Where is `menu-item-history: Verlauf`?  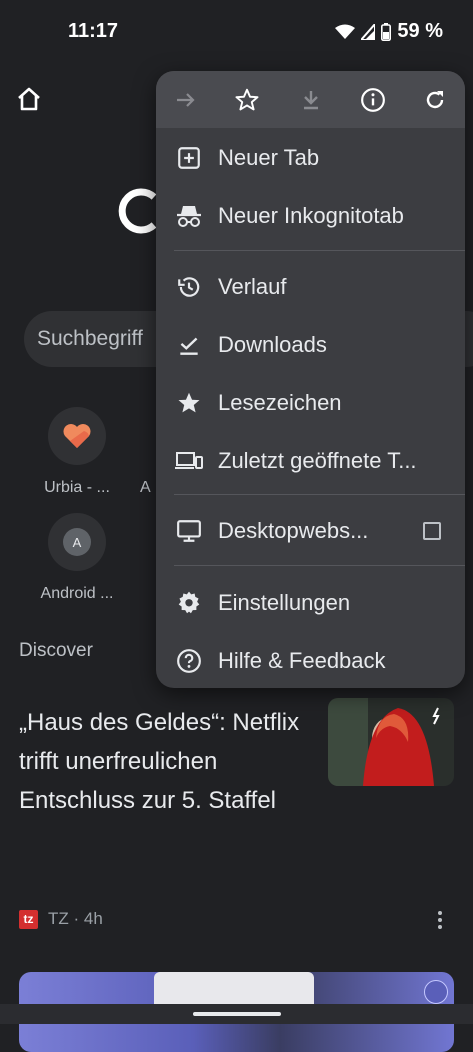
menu-item-history: Verlauf is located at coordinates (310, 287).